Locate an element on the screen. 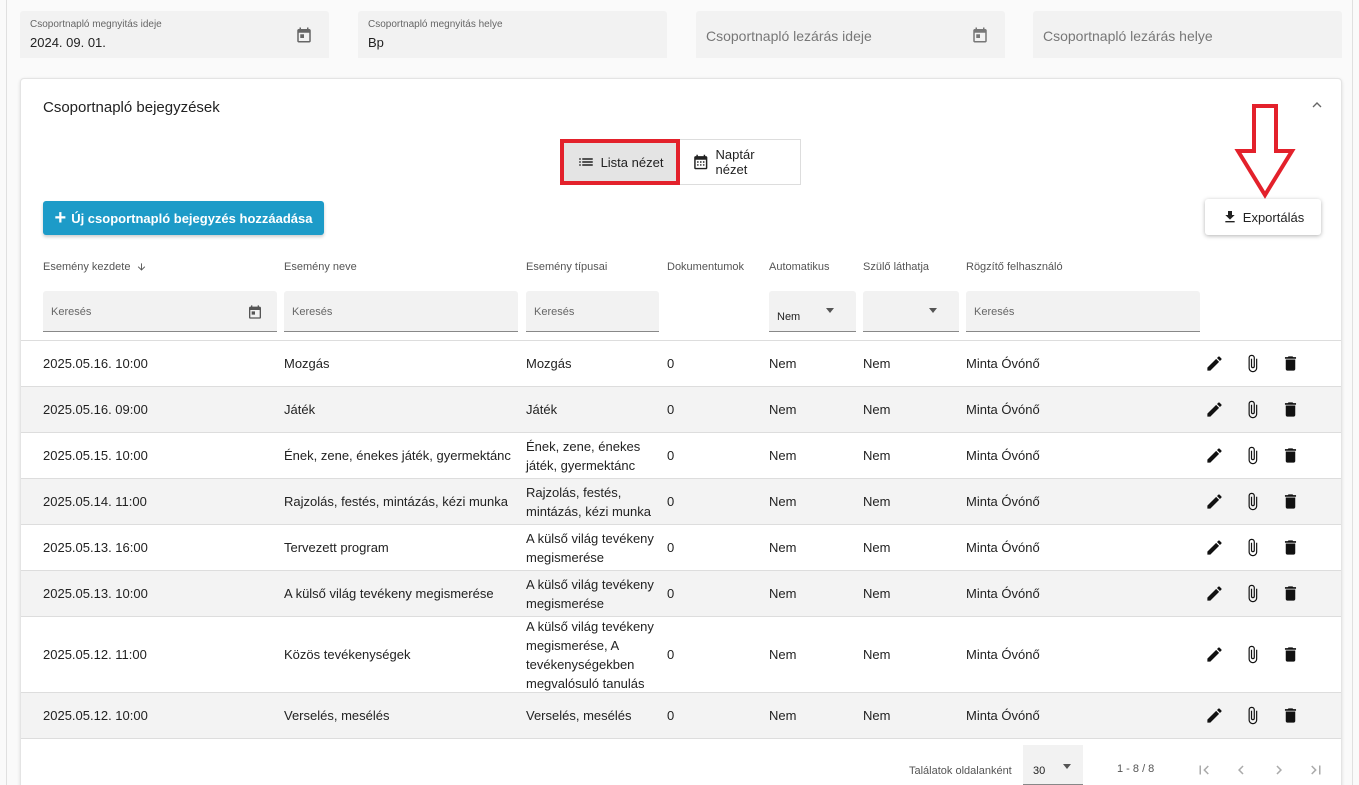 The height and width of the screenshot is (785, 1359). cell-name: Rajzolás, festés, mintázás, kézi munka is located at coordinates (396, 501).